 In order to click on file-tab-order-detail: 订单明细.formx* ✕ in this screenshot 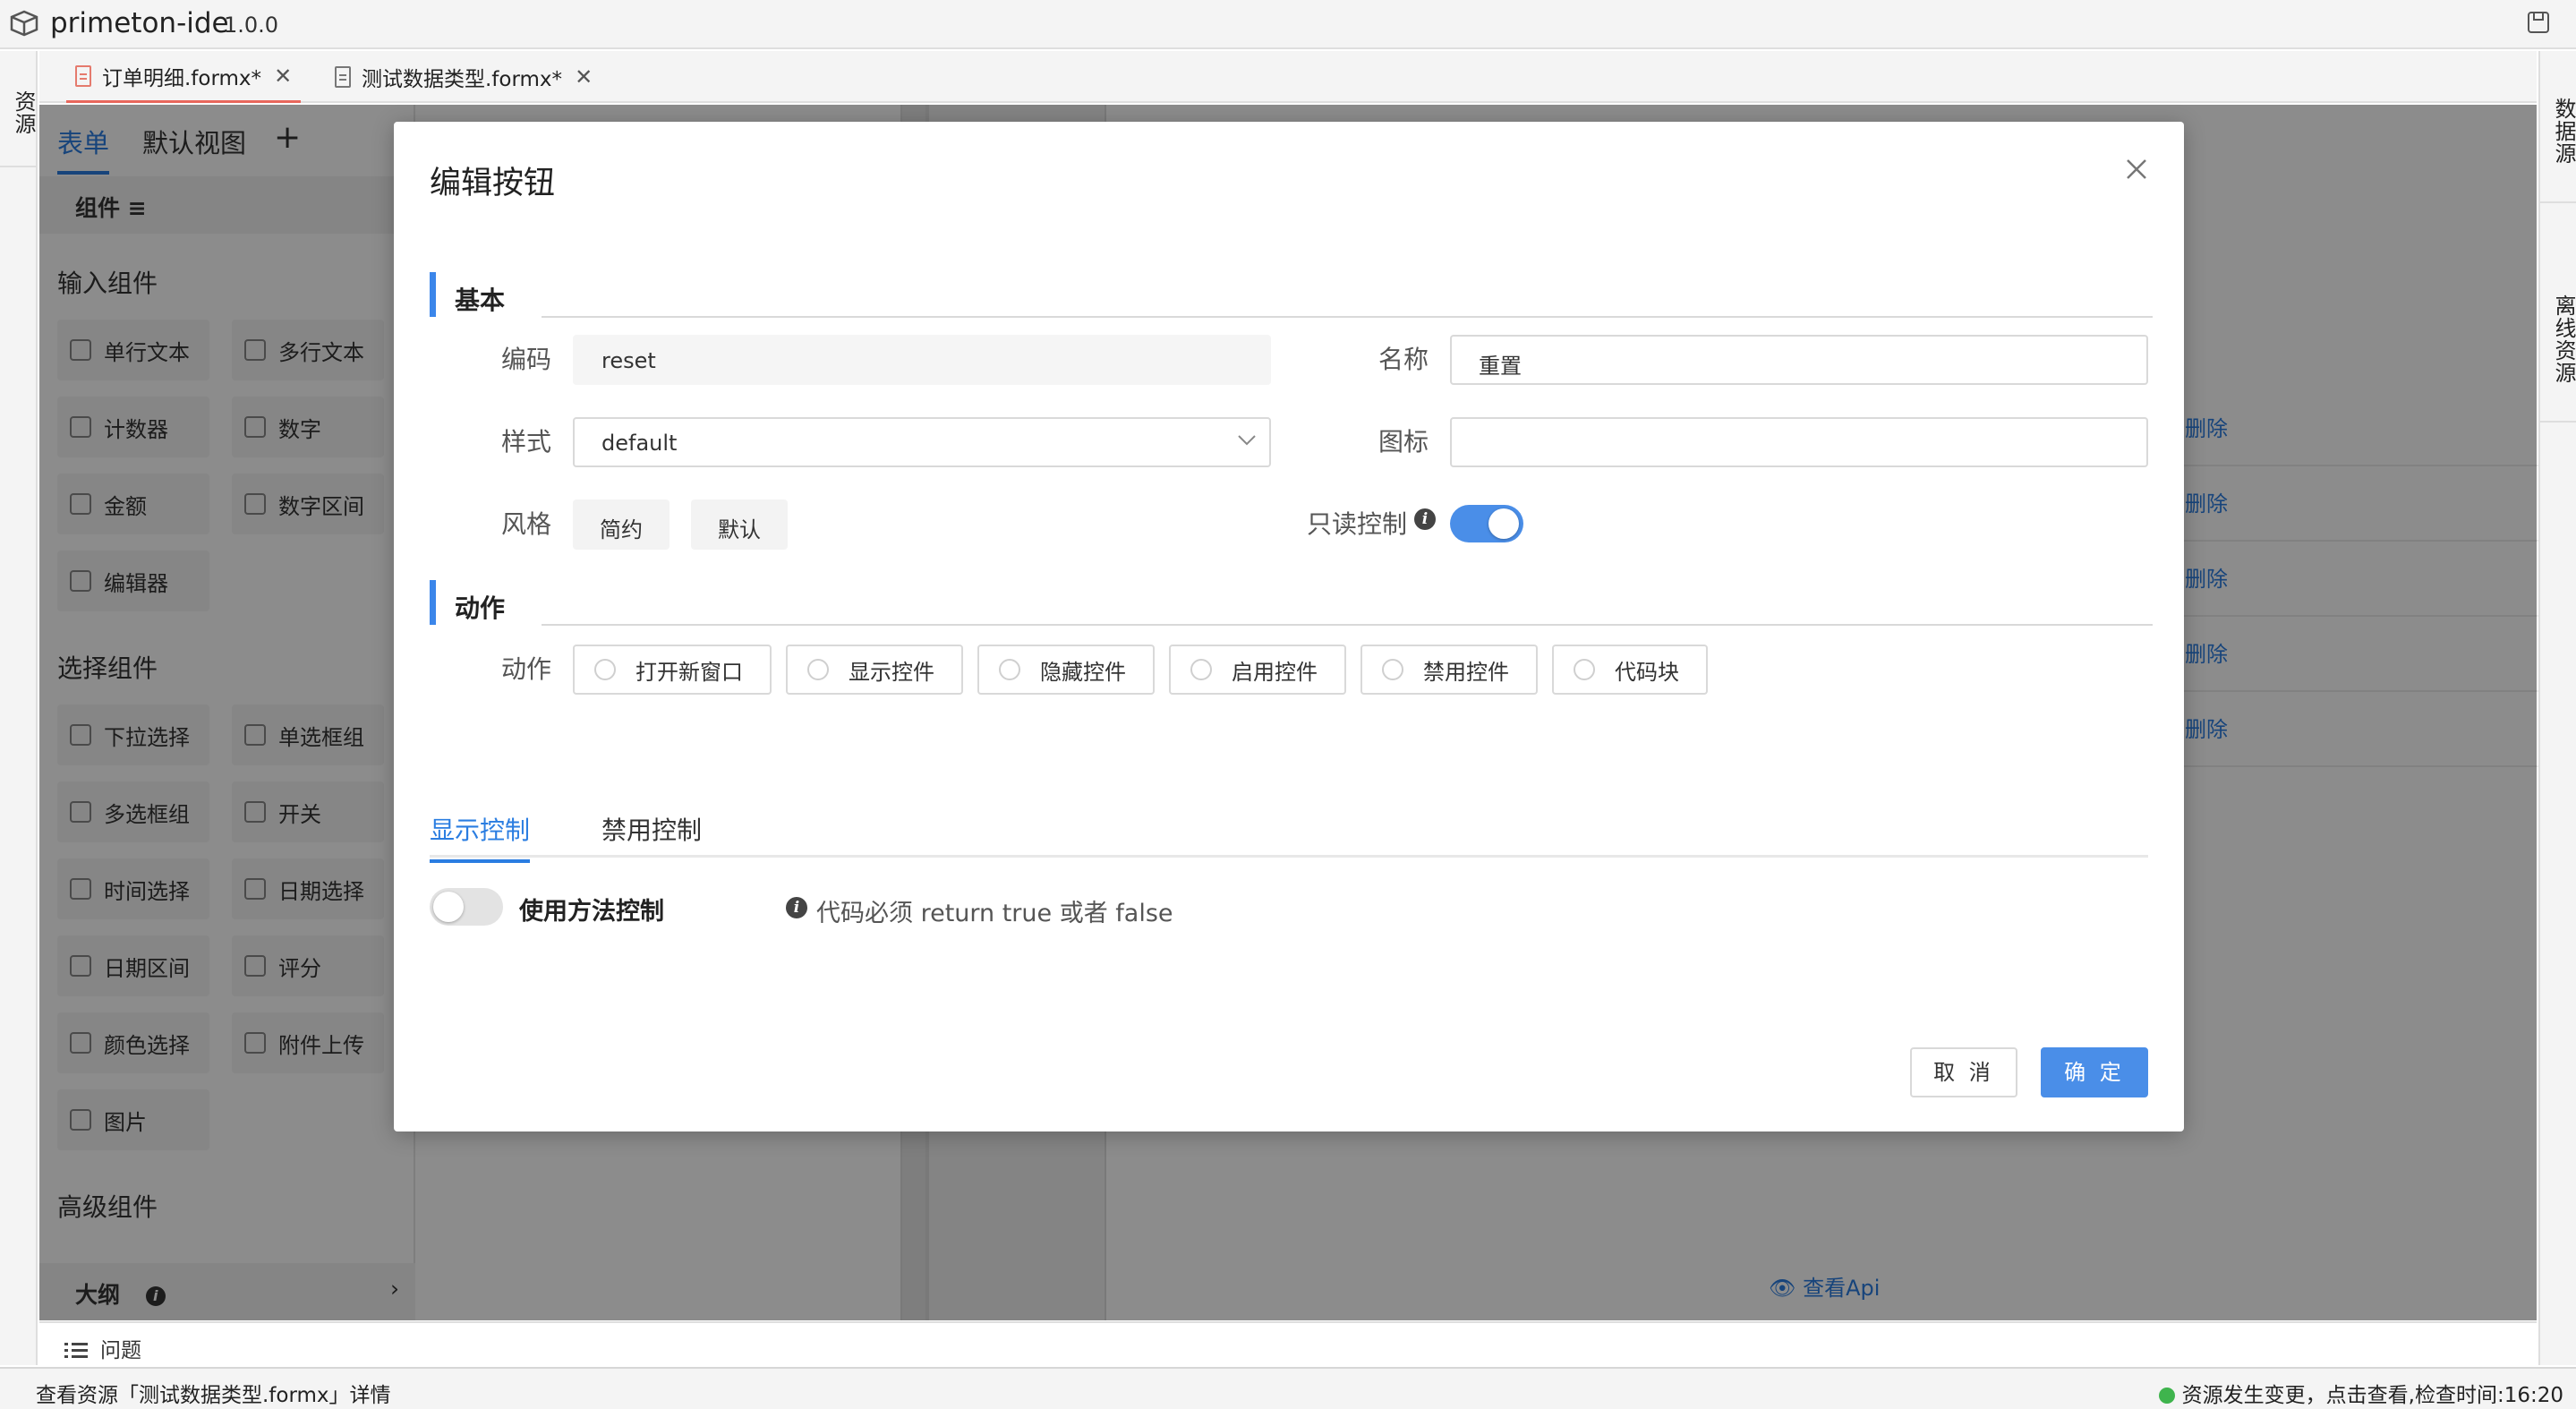, I will do `click(184, 77)`.